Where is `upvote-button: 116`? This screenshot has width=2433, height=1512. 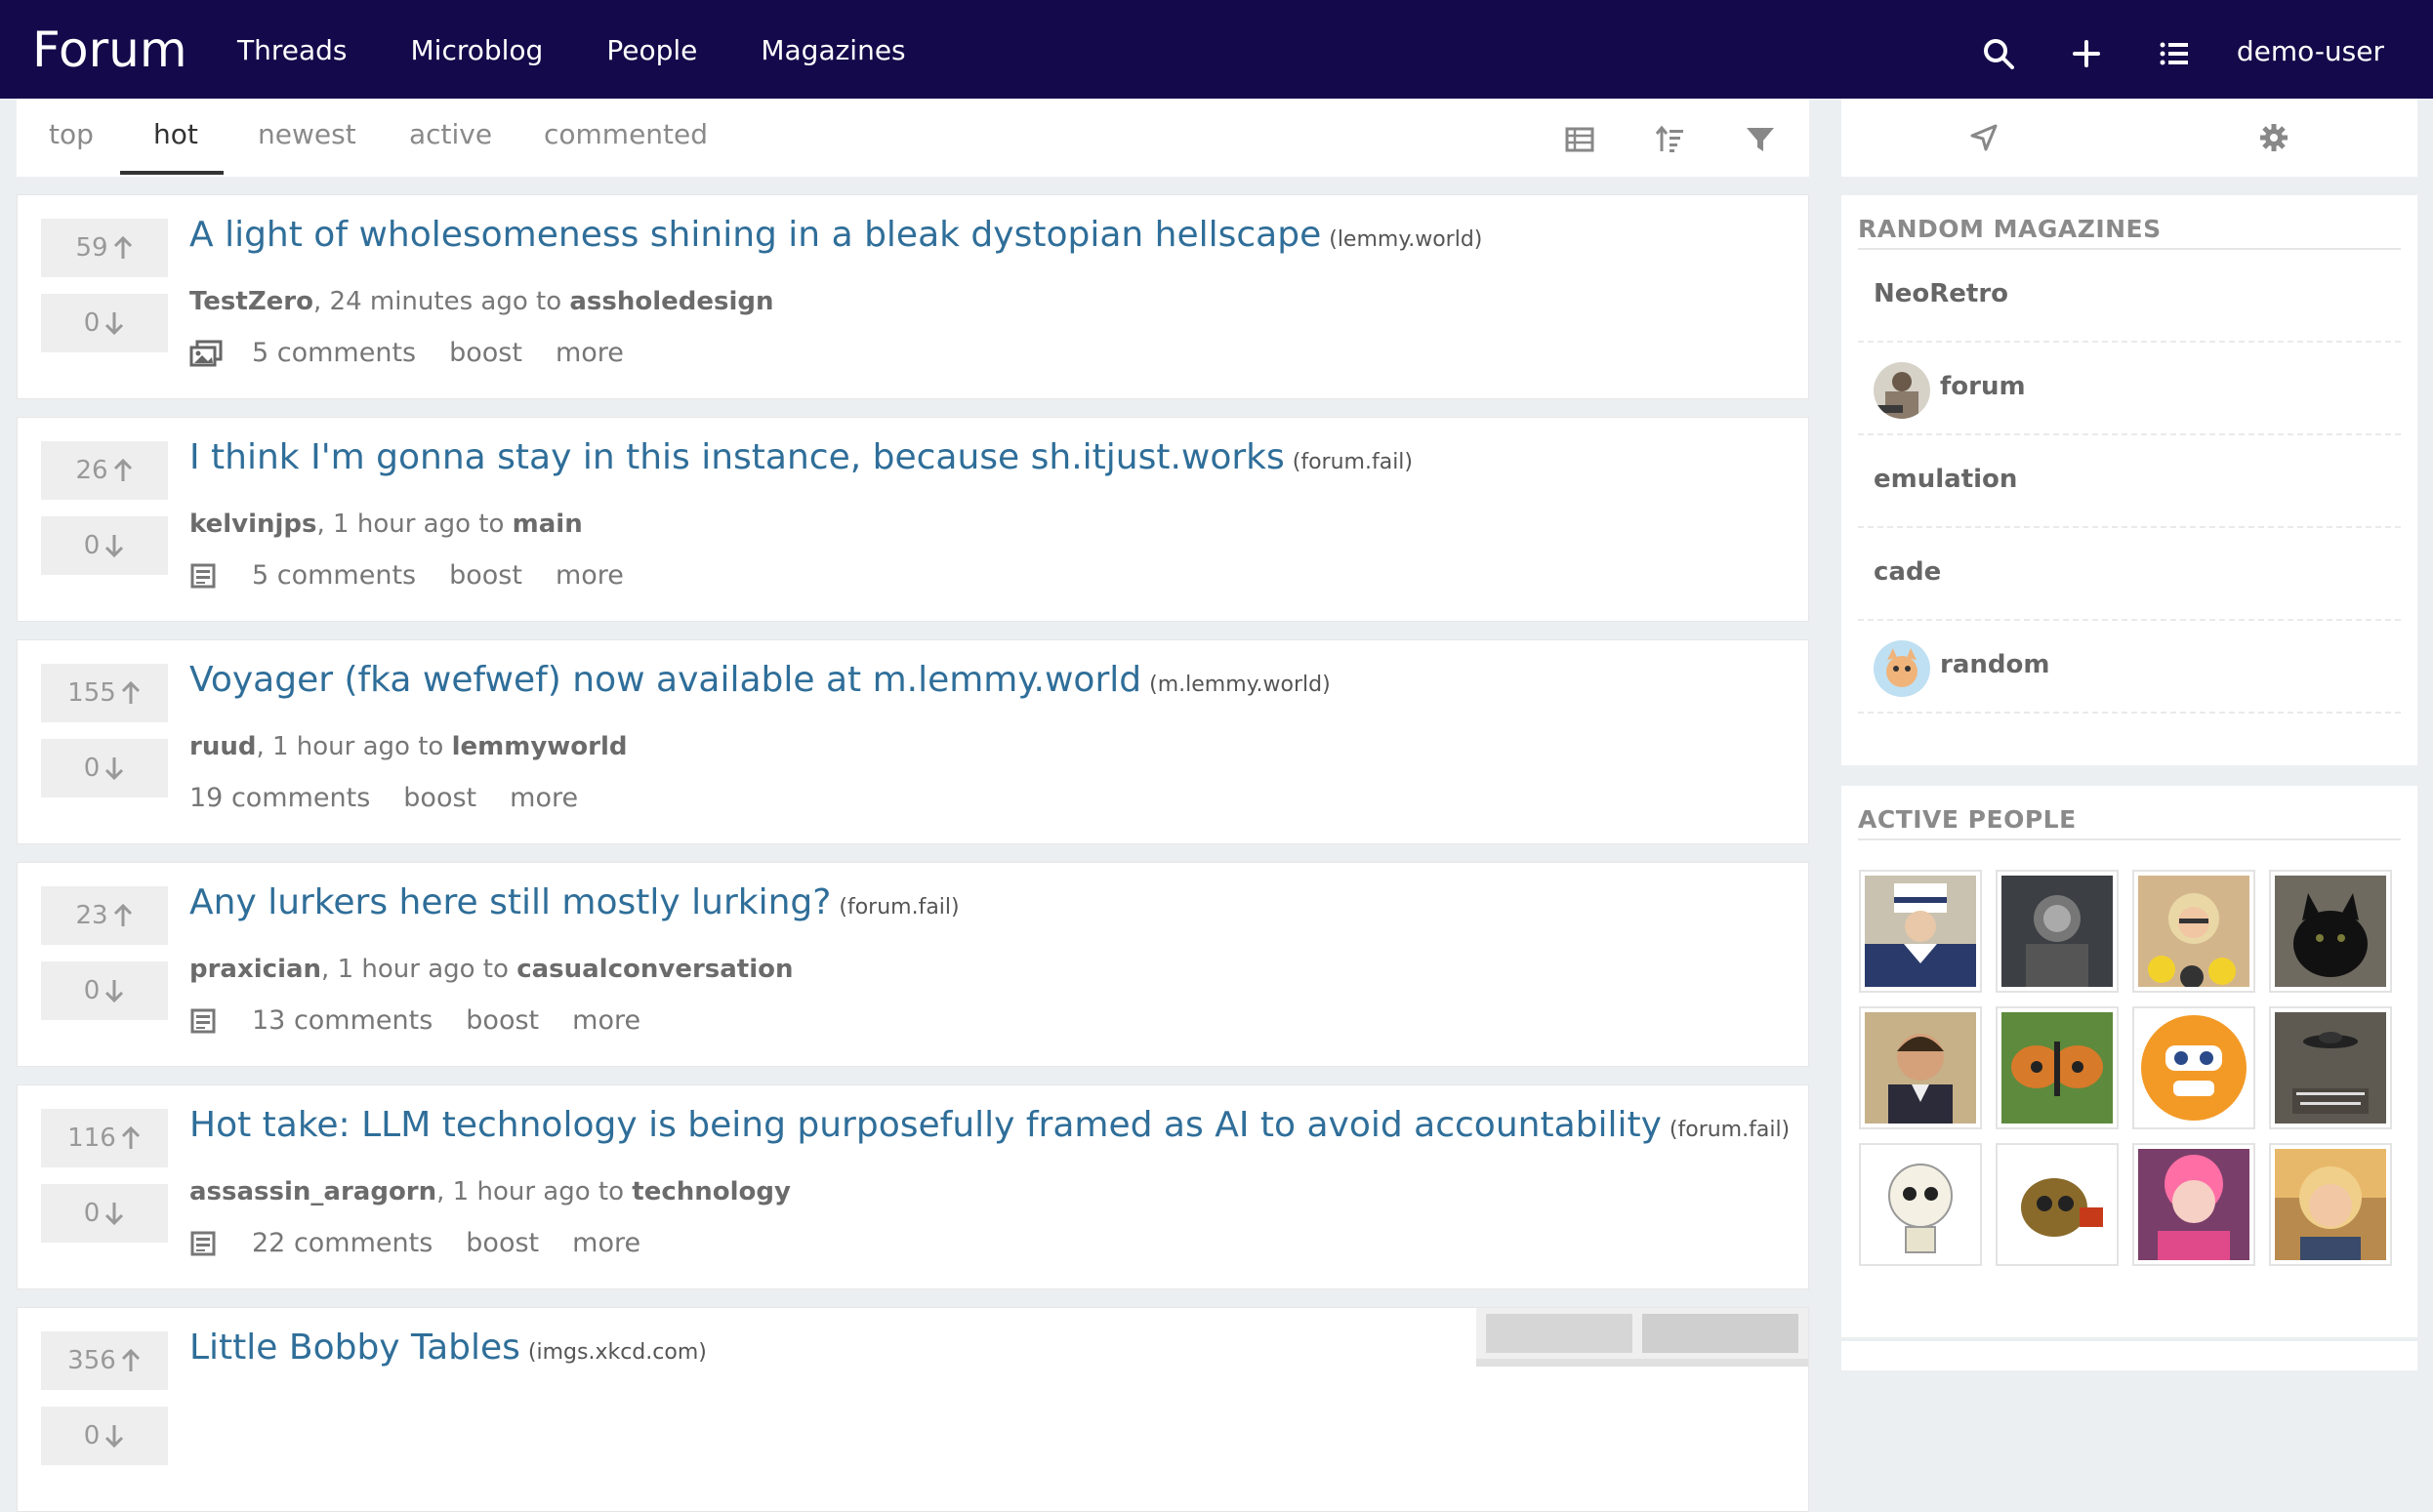
upvote-button: 116 is located at coordinates (105, 1138).